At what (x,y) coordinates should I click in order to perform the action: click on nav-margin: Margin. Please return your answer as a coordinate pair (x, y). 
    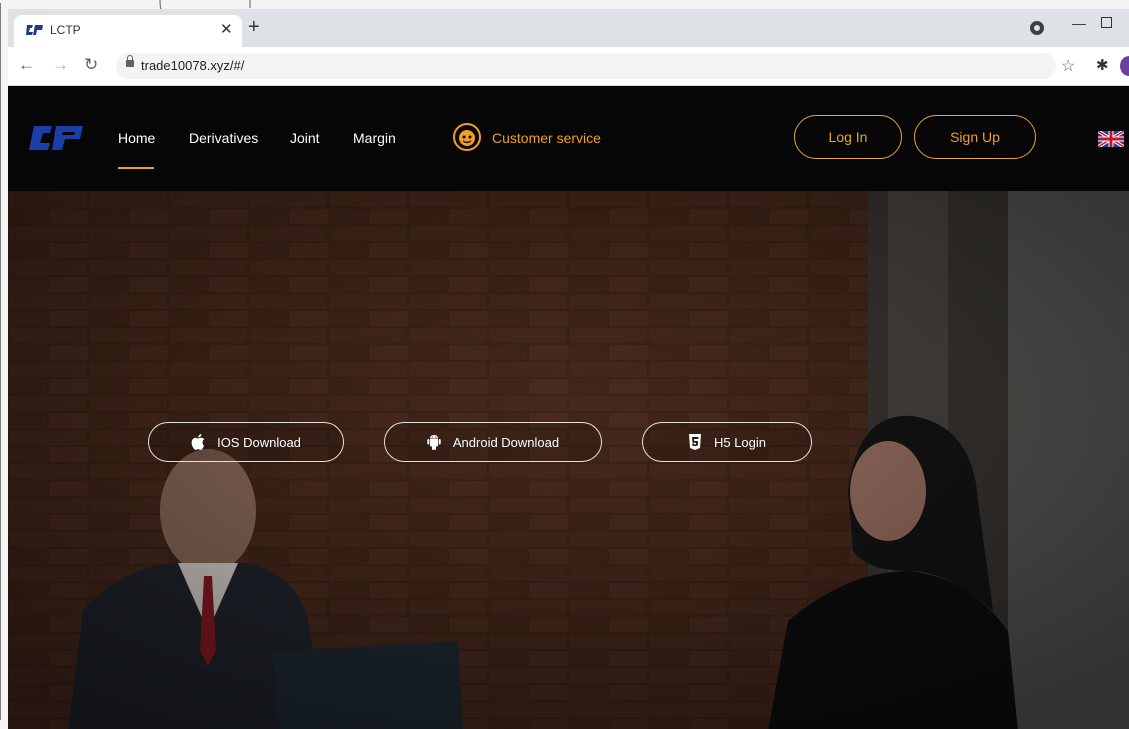
    Looking at the image, I should click on (374, 138).